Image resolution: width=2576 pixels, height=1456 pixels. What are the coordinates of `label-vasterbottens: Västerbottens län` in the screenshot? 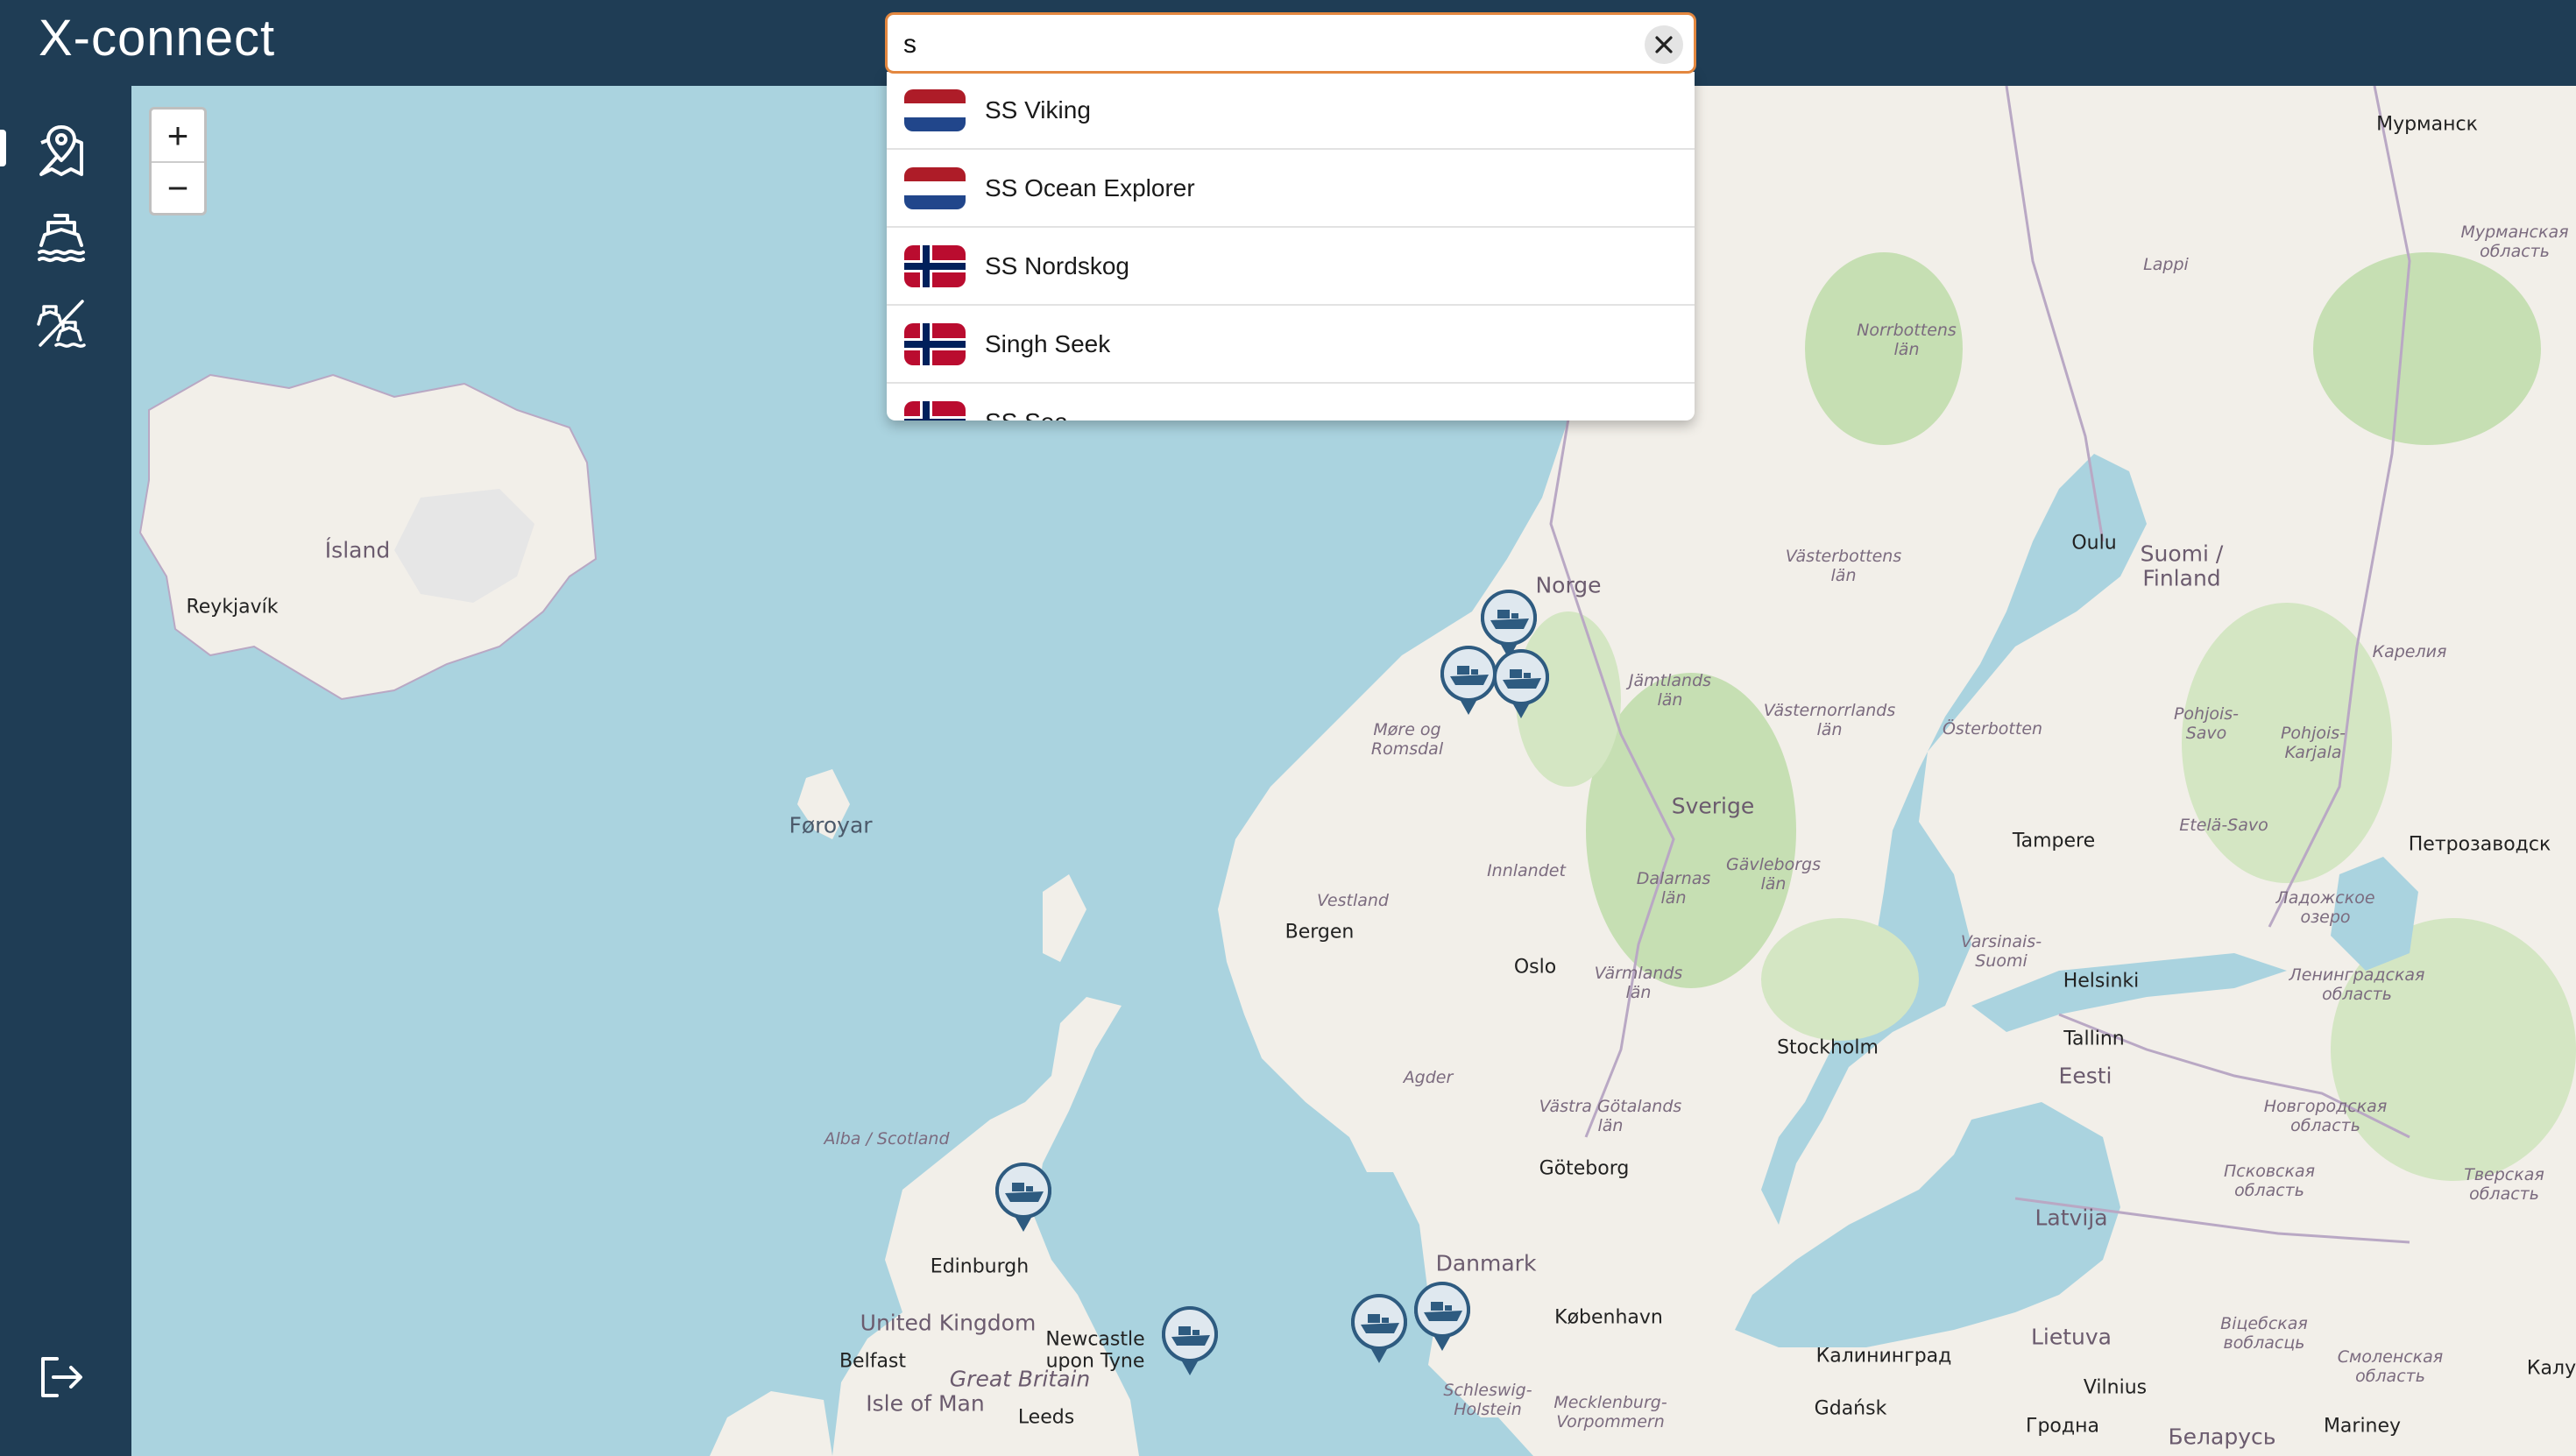 It's located at (1843, 566).